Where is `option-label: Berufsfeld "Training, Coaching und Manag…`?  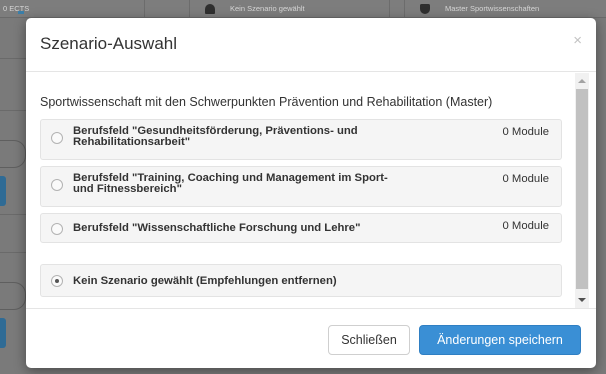
option-label: Berufsfeld "Training, Coaching und Manag… is located at coordinates (230, 183).